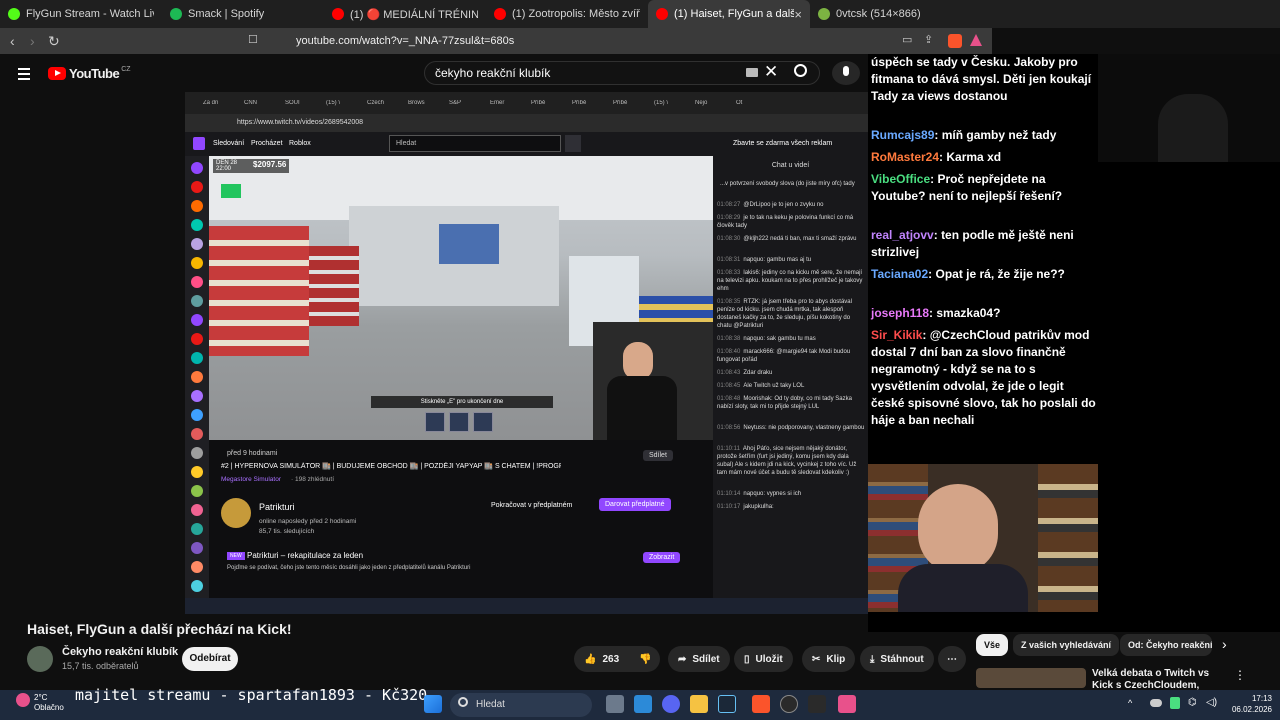 The width and height of the screenshot is (1280, 720). I want to click on continue-sub-button: Pokračovat v předplatném, so click(532, 505).